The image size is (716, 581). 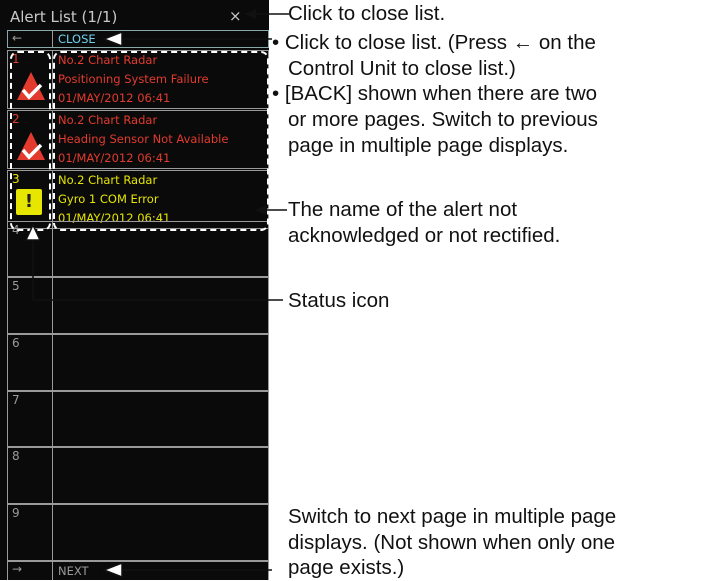 I want to click on callout-line: Click to close list., so click(x=367, y=13).